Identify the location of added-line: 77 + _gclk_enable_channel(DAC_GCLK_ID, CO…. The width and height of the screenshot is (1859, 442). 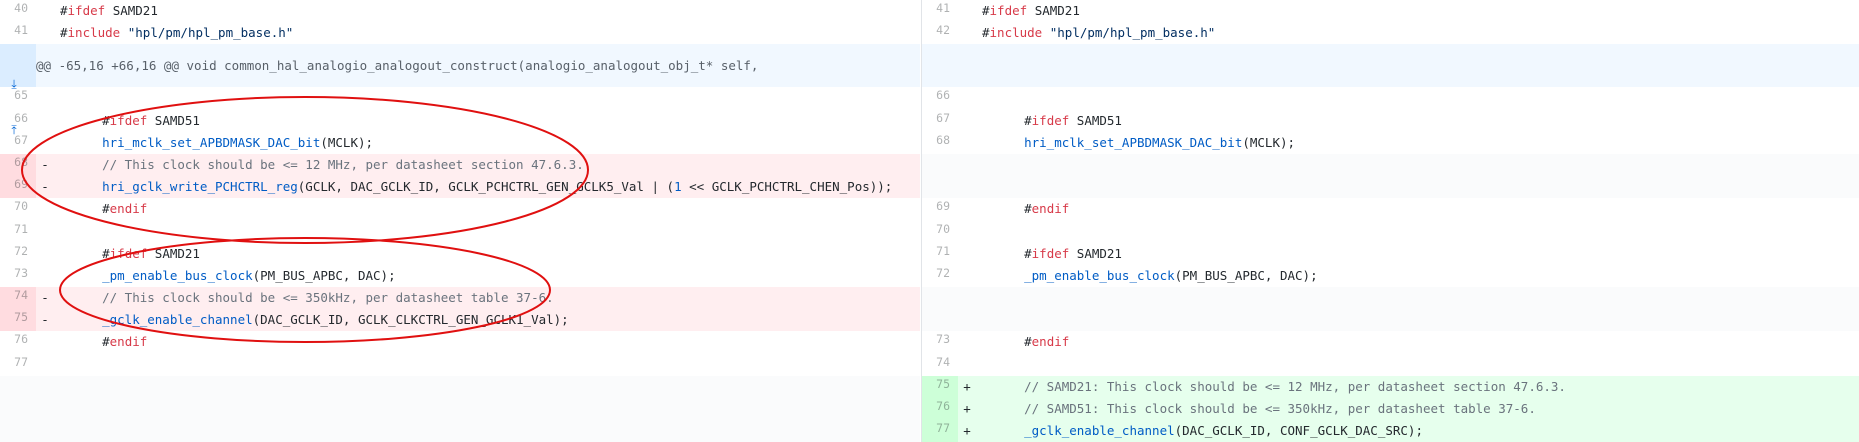
(1390, 431).